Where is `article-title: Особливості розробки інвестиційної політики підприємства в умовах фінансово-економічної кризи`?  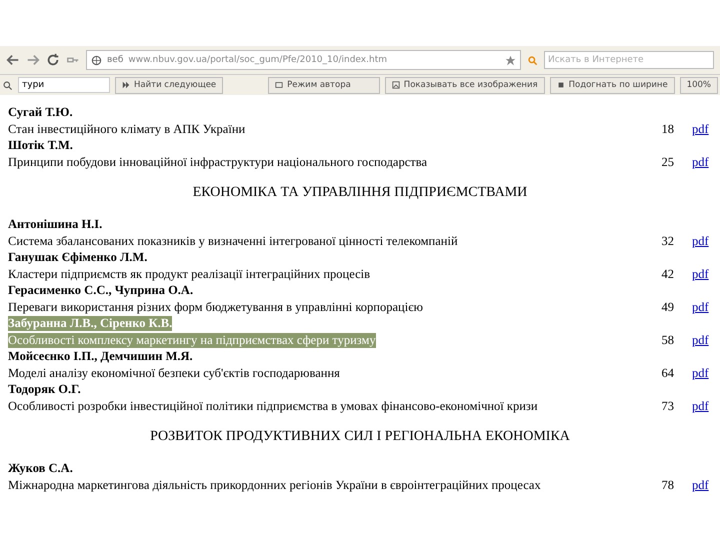
article-title: Особливості розробки інвестиційної політики підприємства в умовах фінансово-економічної кризи is located at coordinates (273, 406).